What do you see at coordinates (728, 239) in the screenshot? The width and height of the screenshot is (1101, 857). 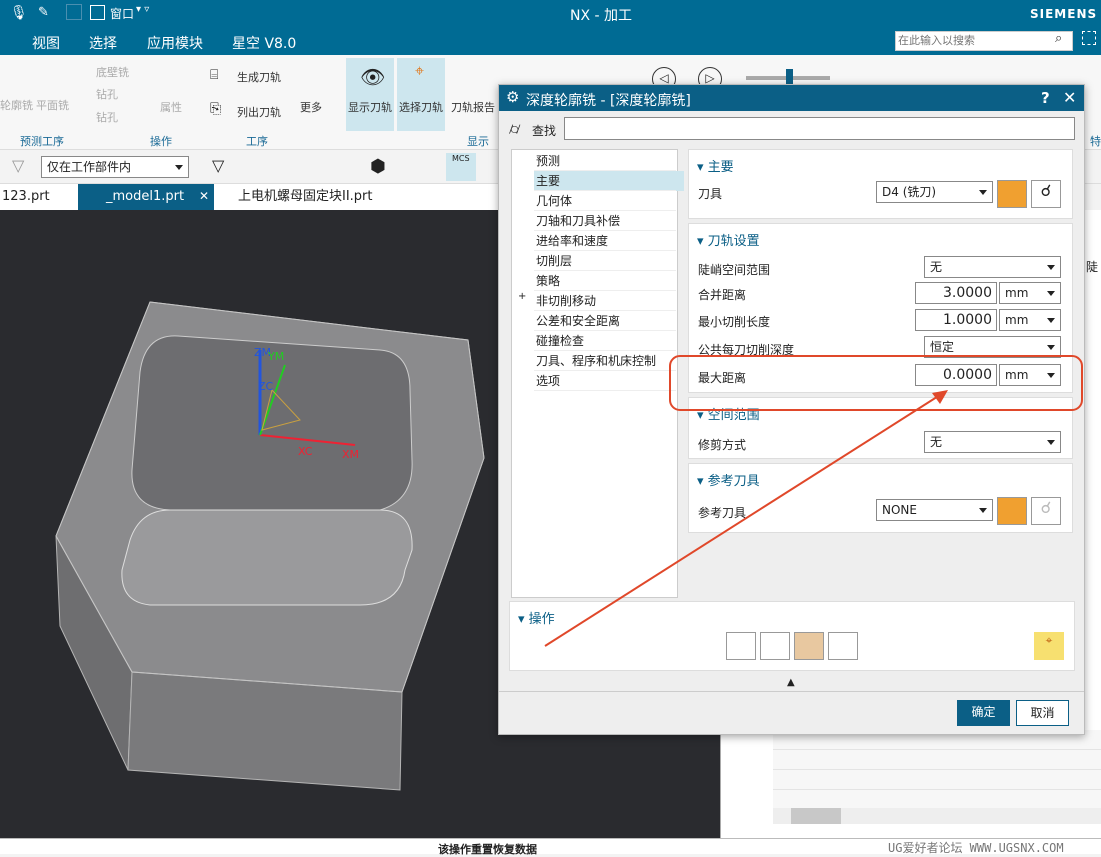 I see `path-settings-header: ▾ 刀轨设置` at bounding box center [728, 239].